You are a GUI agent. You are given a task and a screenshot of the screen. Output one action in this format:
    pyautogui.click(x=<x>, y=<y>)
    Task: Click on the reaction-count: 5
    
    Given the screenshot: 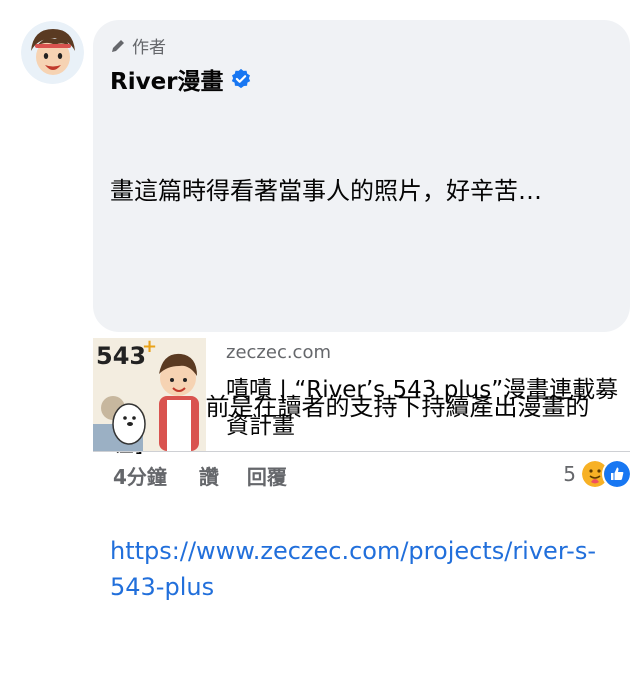 What is the action you would take?
    pyautogui.click(x=569, y=474)
    